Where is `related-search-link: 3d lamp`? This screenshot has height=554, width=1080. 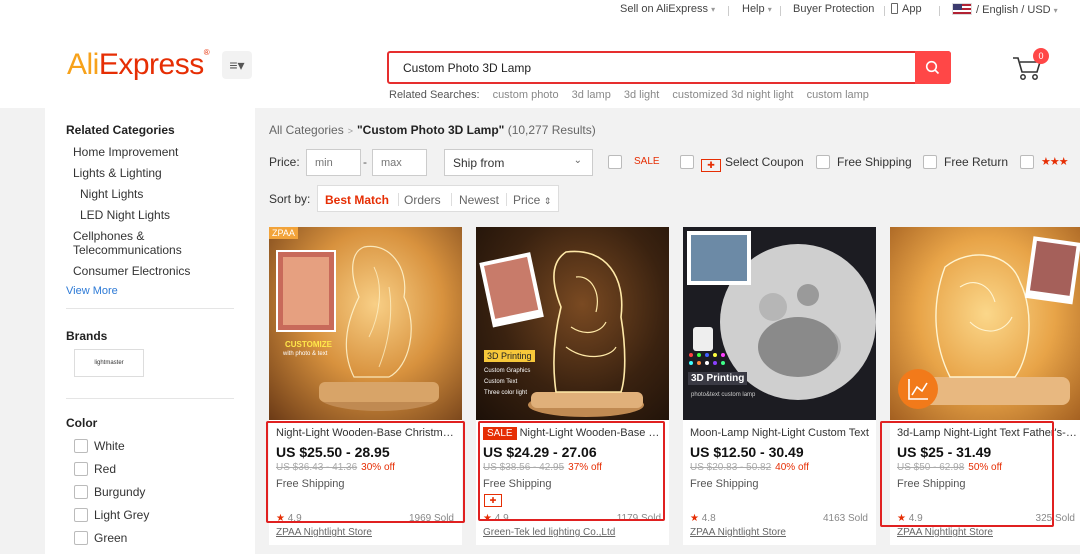
related-search-link: 3d lamp is located at coordinates (591, 95).